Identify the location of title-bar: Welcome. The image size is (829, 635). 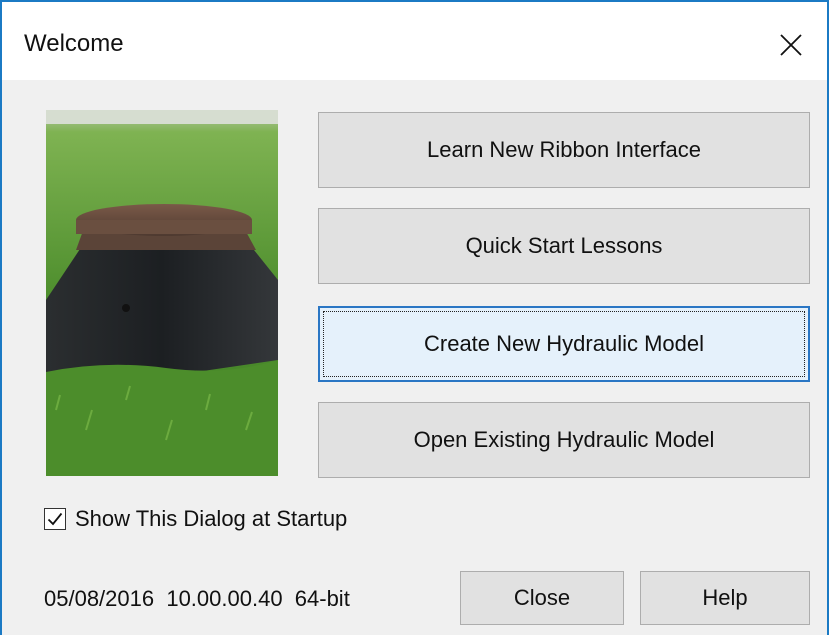
(414, 41).